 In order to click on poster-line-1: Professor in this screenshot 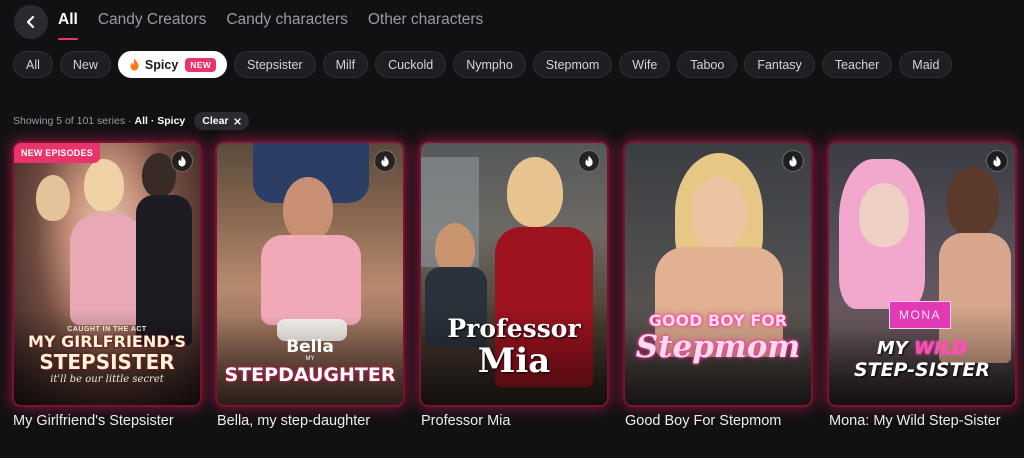, I will do `click(514, 328)`.